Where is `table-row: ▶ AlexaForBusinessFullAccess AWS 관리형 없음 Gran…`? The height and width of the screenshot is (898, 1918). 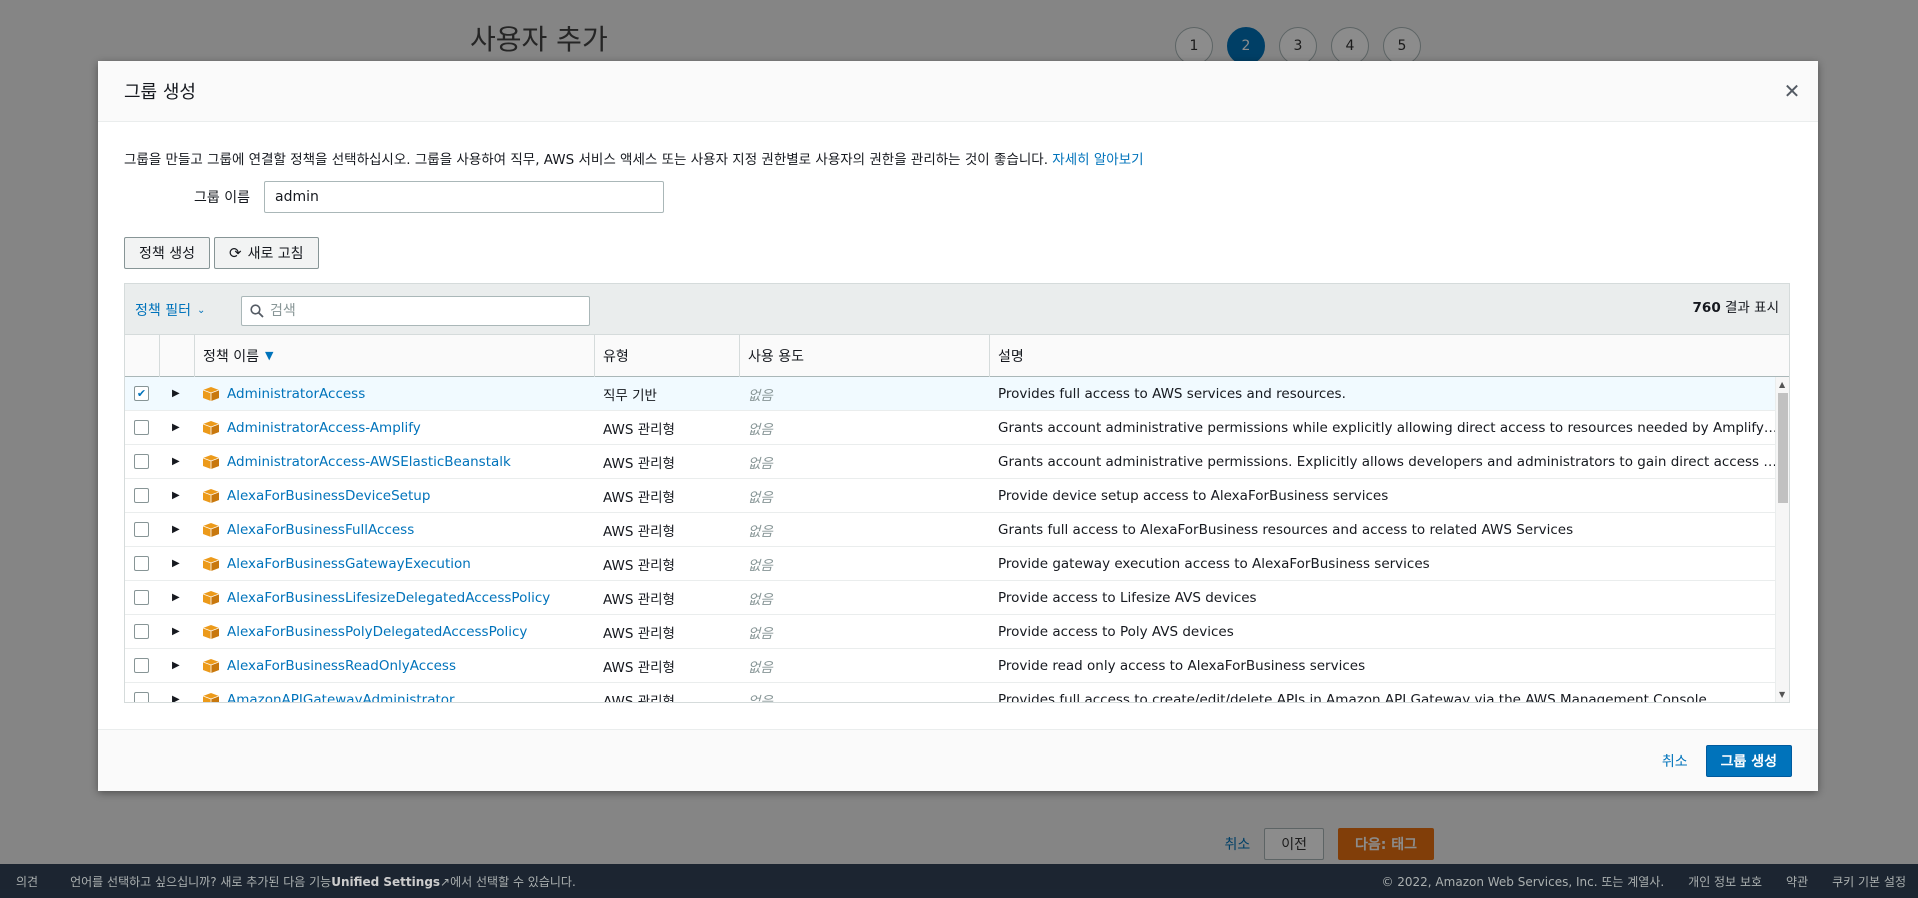
table-row: ▶ AlexaForBusinessFullAccess AWS 관리형 없음 Gran… is located at coordinates (957, 530).